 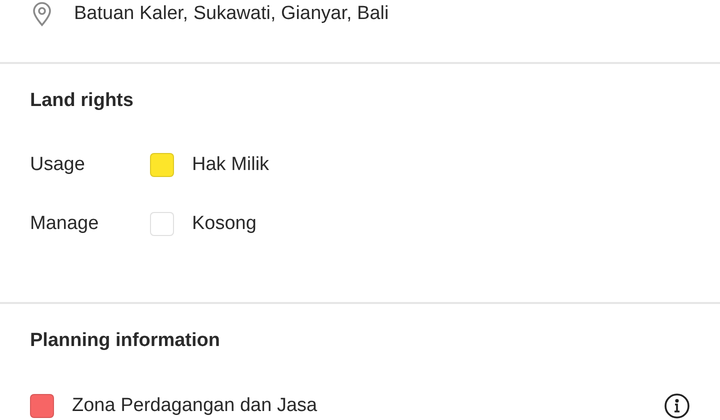 What do you see at coordinates (224, 224) in the screenshot?
I see `field-value: Kosong` at bounding box center [224, 224].